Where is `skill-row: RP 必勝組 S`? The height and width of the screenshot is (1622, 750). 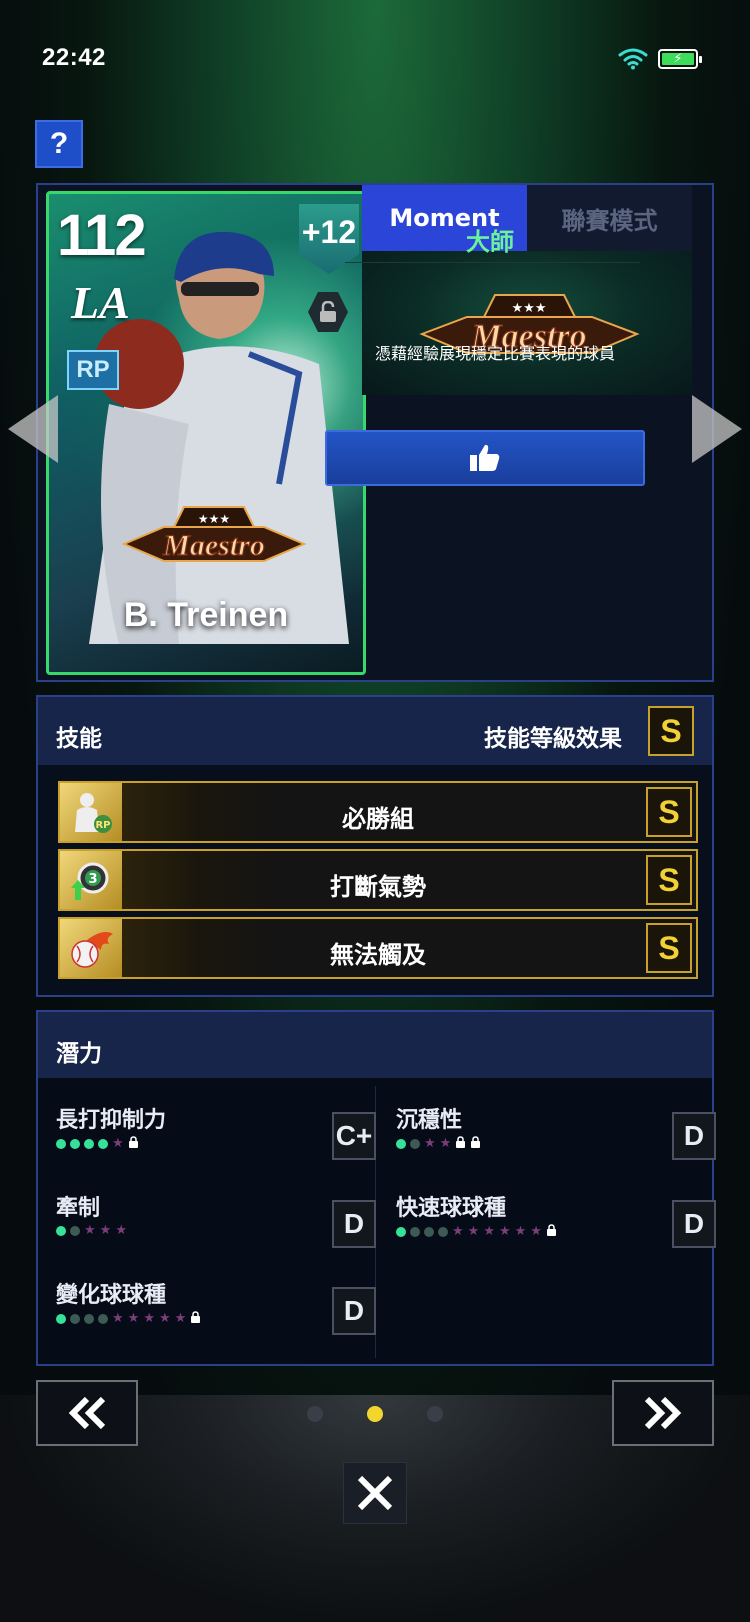
skill-row: RP 必勝組 S is located at coordinates (378, 812).